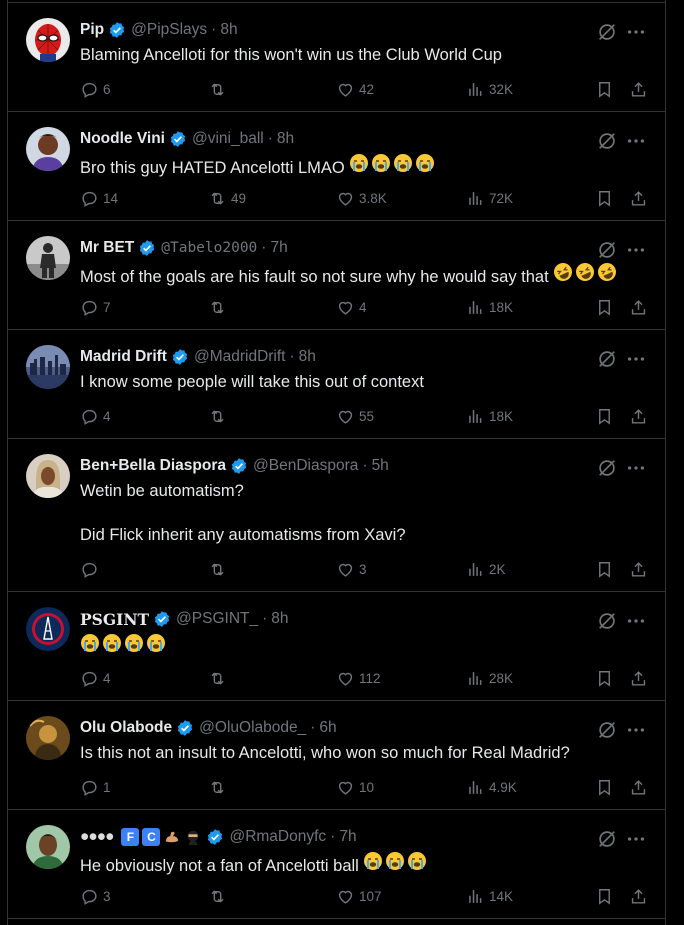 The image size is (684, 925). I want to click on user-handle: @PSGINT_, so click(217, 619).